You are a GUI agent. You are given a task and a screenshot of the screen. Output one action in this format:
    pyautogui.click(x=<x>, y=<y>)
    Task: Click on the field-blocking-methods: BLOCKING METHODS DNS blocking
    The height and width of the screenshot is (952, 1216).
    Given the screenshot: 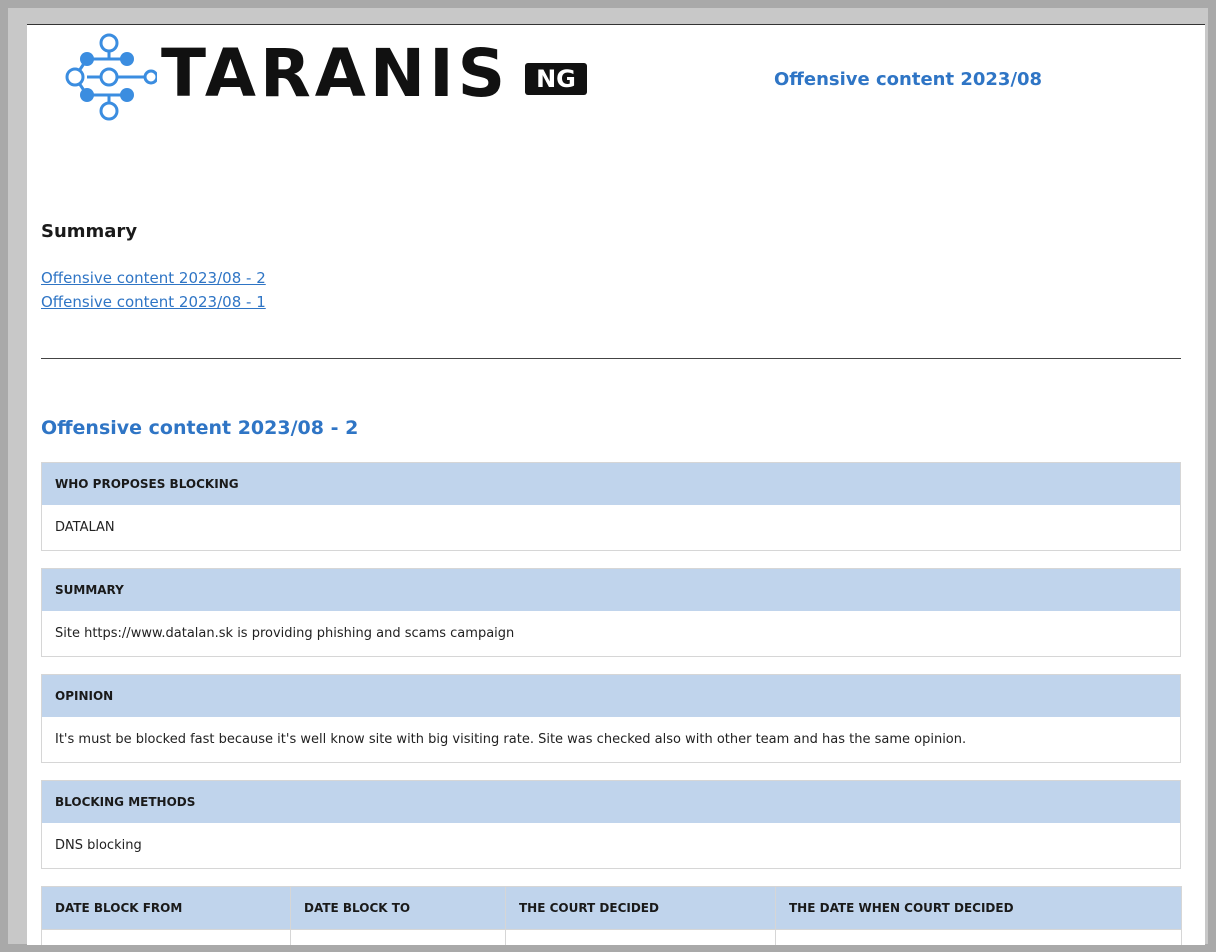 What is the action you would take?
    pyautogui.click(x=611, y=824)
    